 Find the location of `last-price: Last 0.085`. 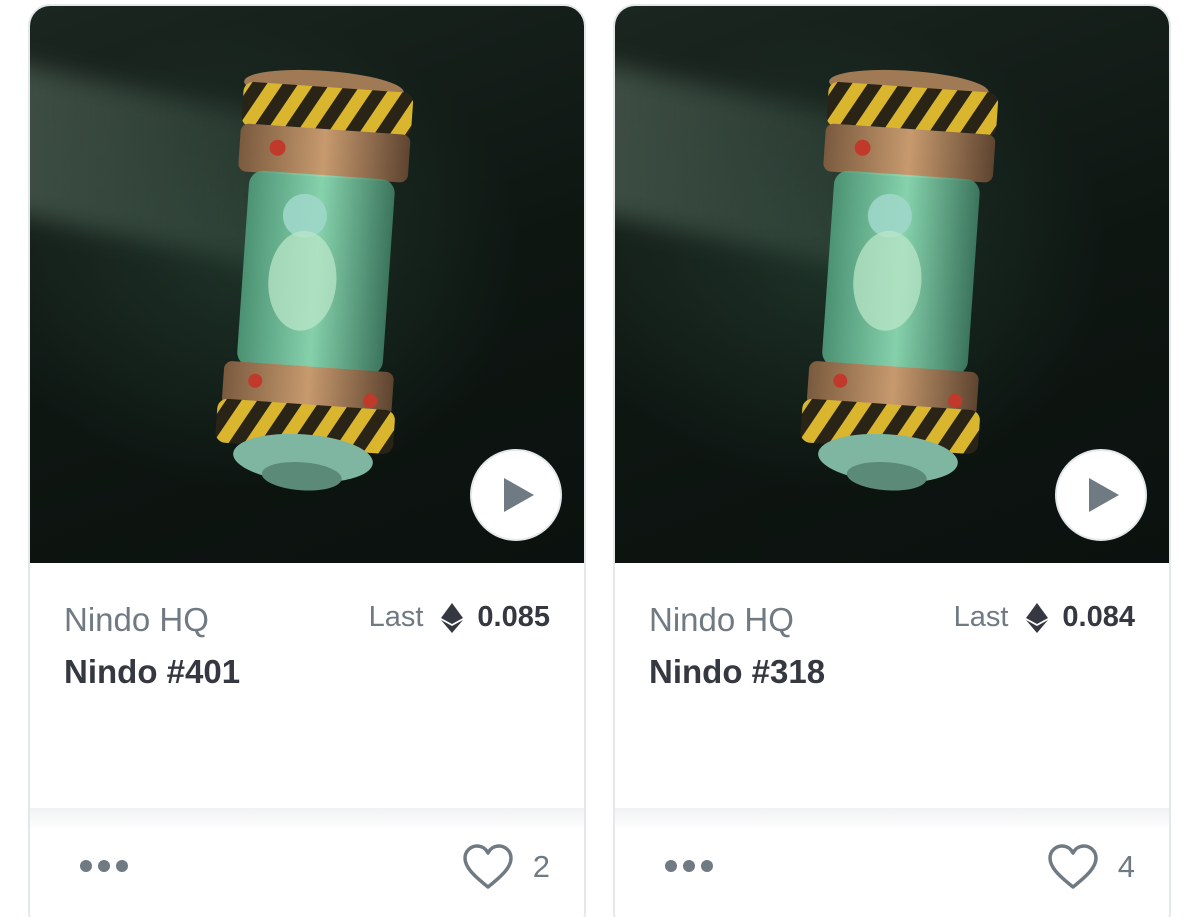

last-price: Last 0.085 is located at coordinates (459, 617).